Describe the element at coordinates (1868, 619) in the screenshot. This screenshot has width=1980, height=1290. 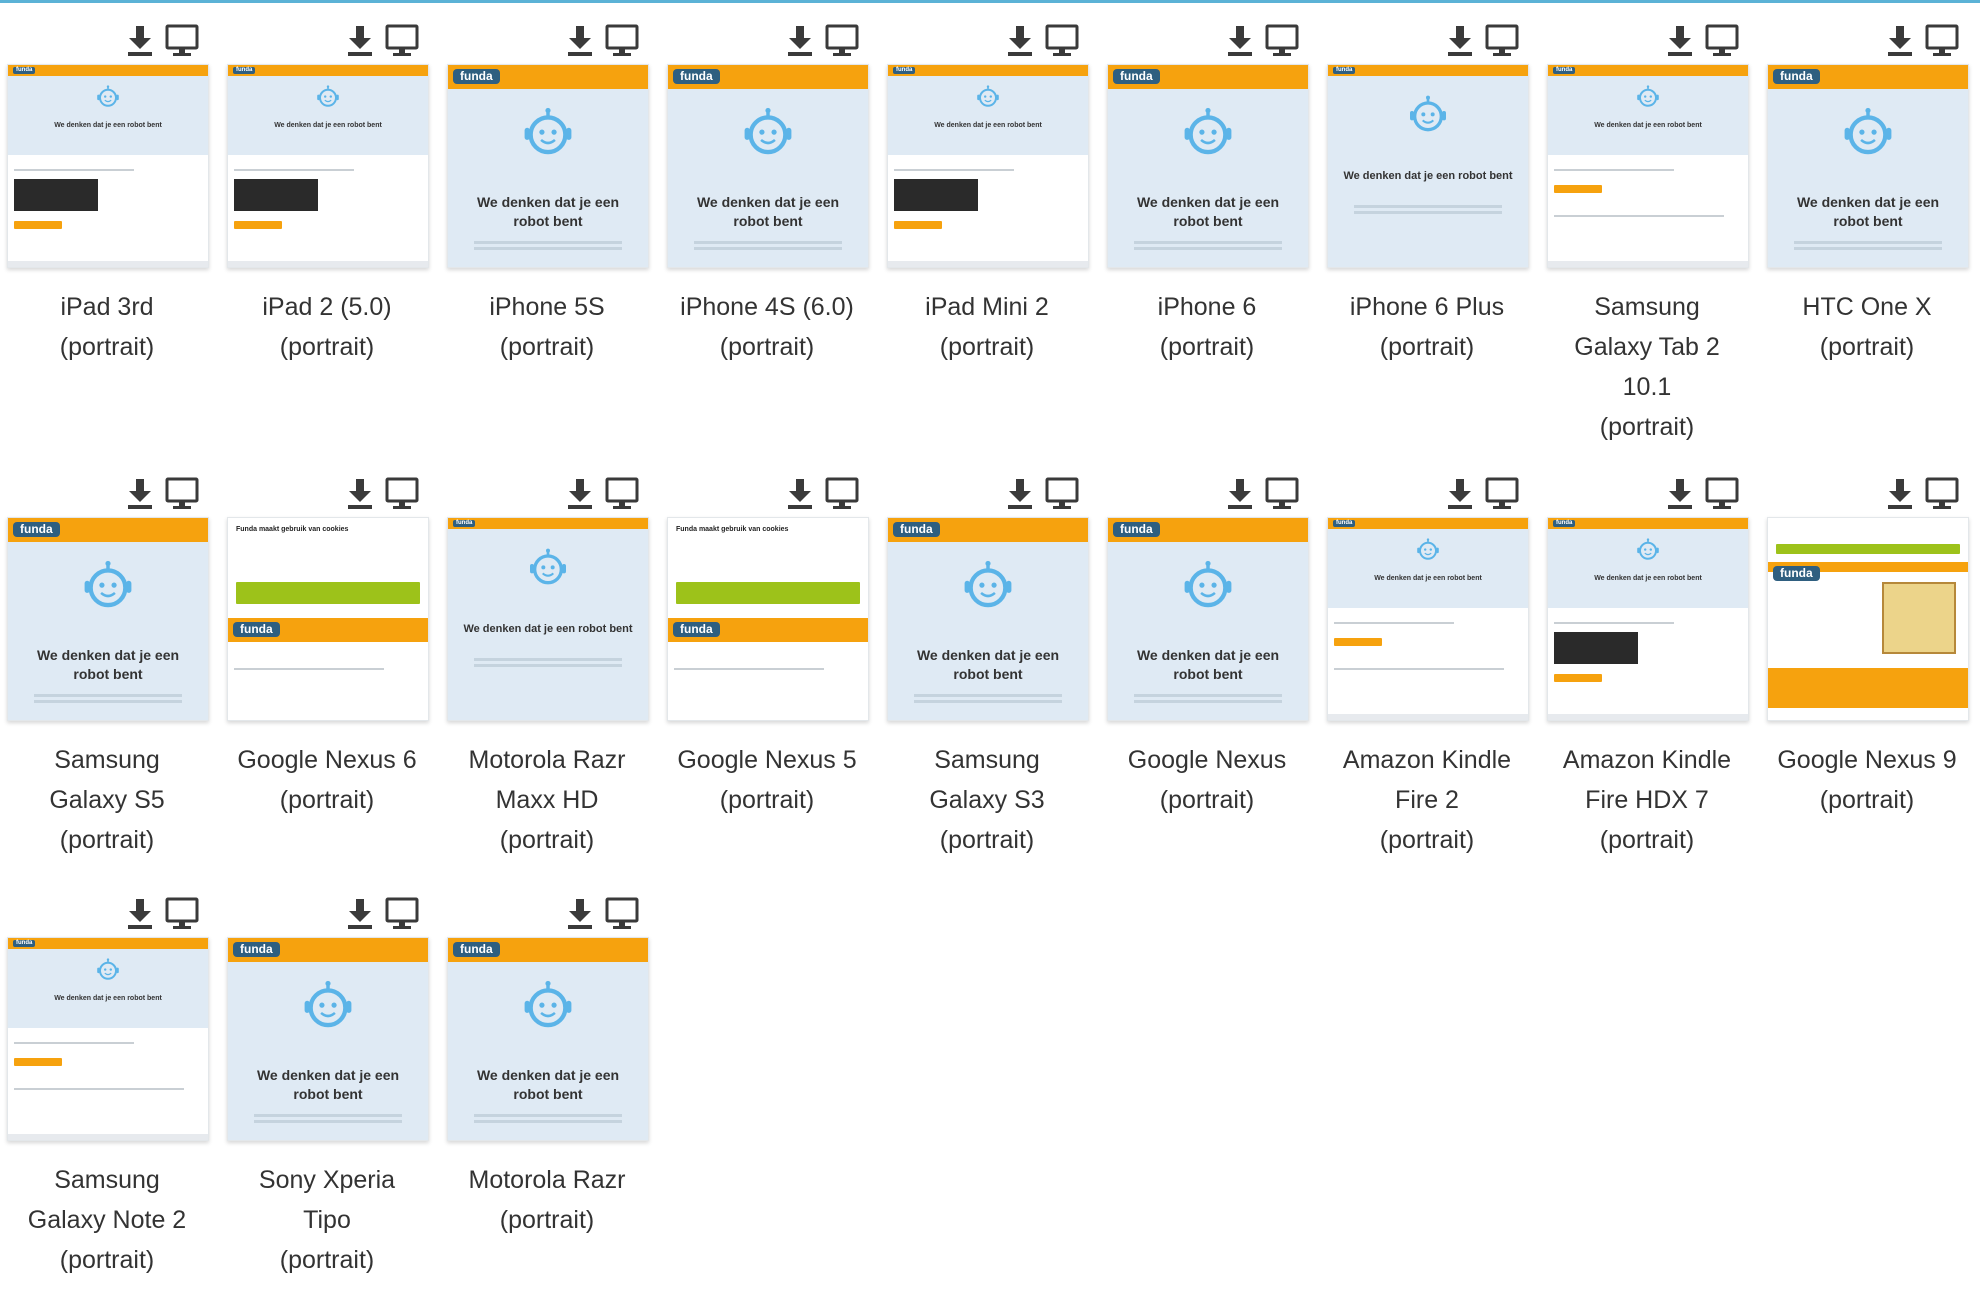
I see `device-screenshot: funda` at that location.